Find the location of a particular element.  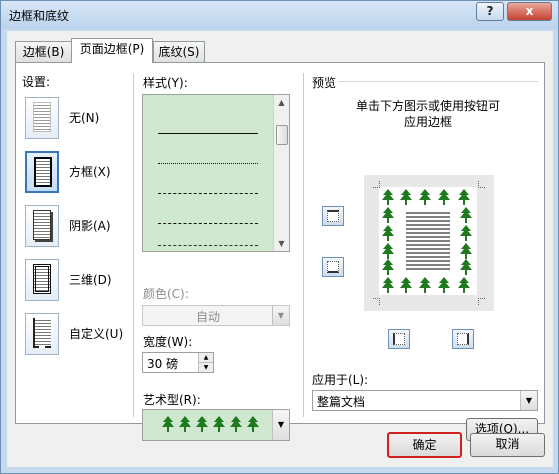

setting-shadow-label: 阴影(A) is located at coordinates (90, 226).